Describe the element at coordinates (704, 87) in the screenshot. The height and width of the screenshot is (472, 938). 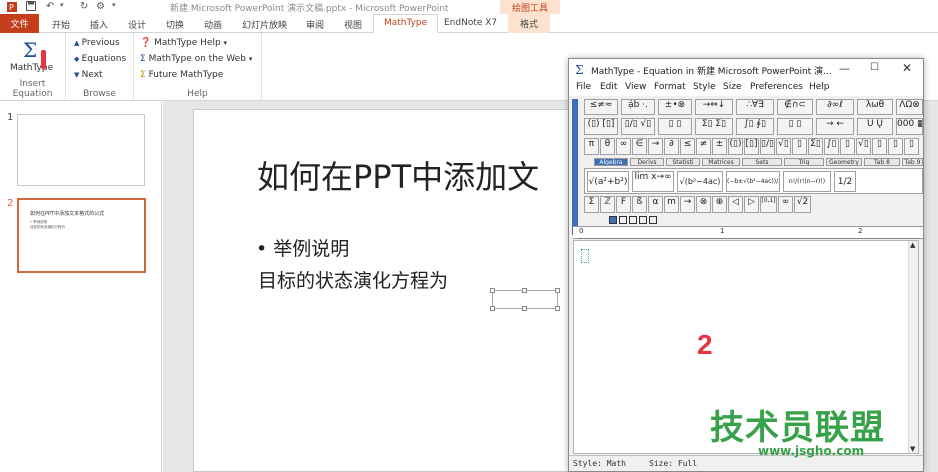
I see `menu-style: Style` at that location.